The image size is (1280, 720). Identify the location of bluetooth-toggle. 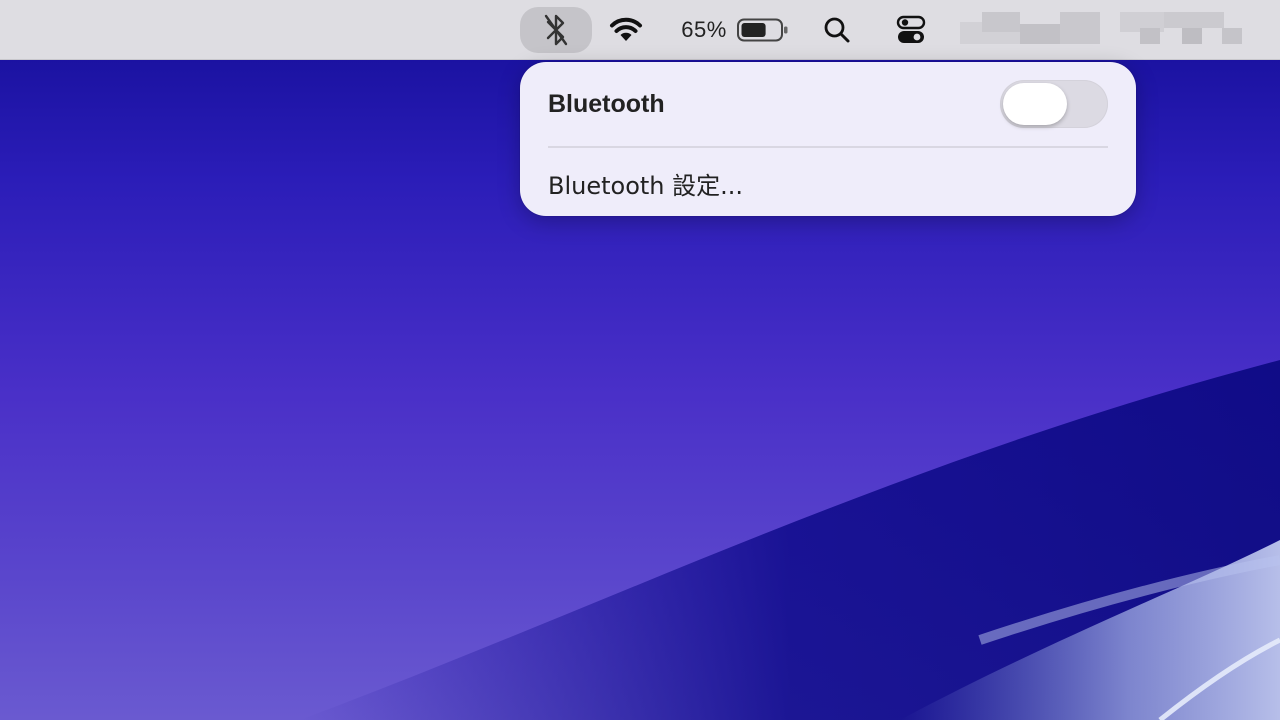
(1054, 104).